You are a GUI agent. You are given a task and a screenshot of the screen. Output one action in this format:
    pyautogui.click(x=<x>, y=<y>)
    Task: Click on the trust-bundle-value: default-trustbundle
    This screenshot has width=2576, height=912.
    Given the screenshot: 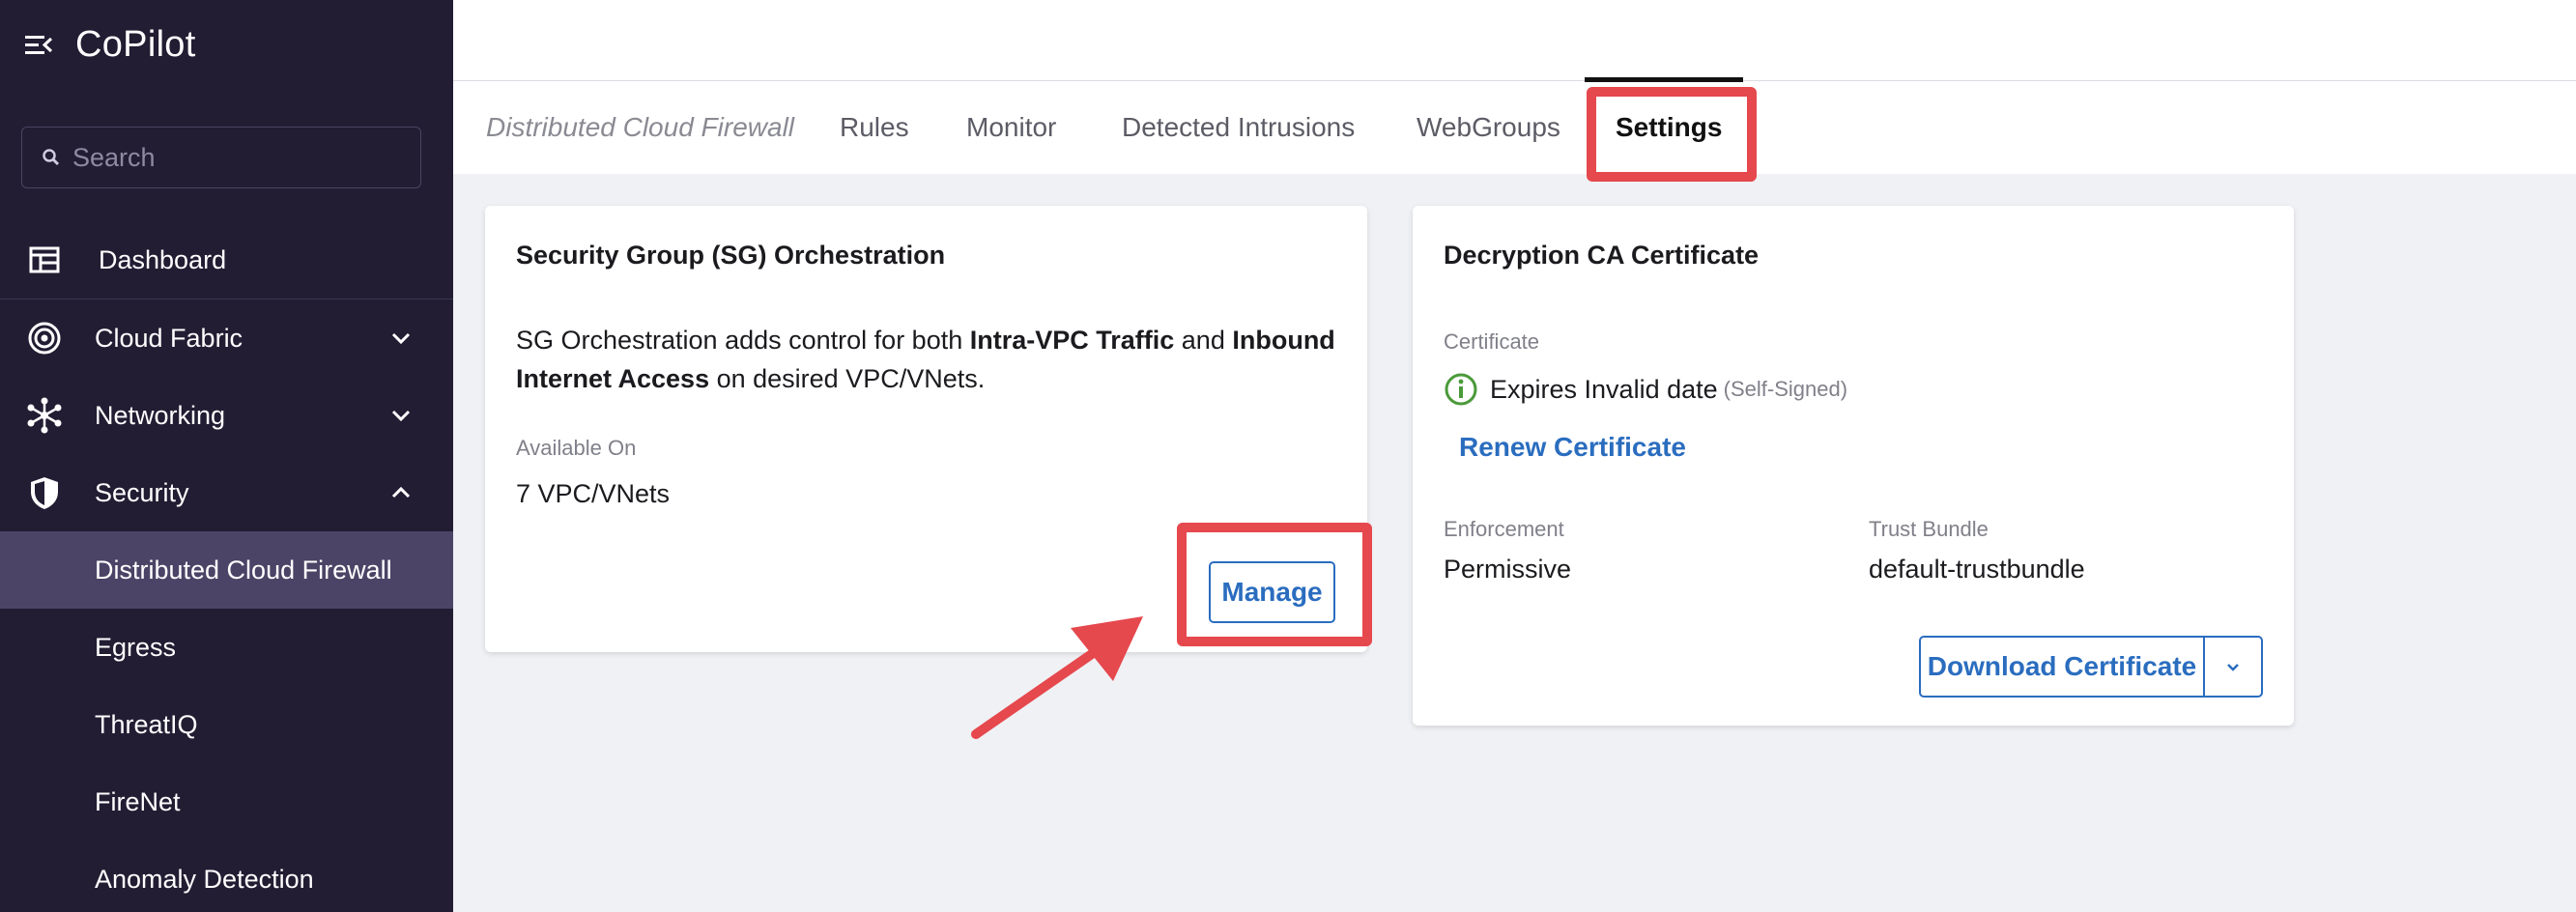 What is the action you would take?
    pyautogui.click(x=1977, y=569)
    